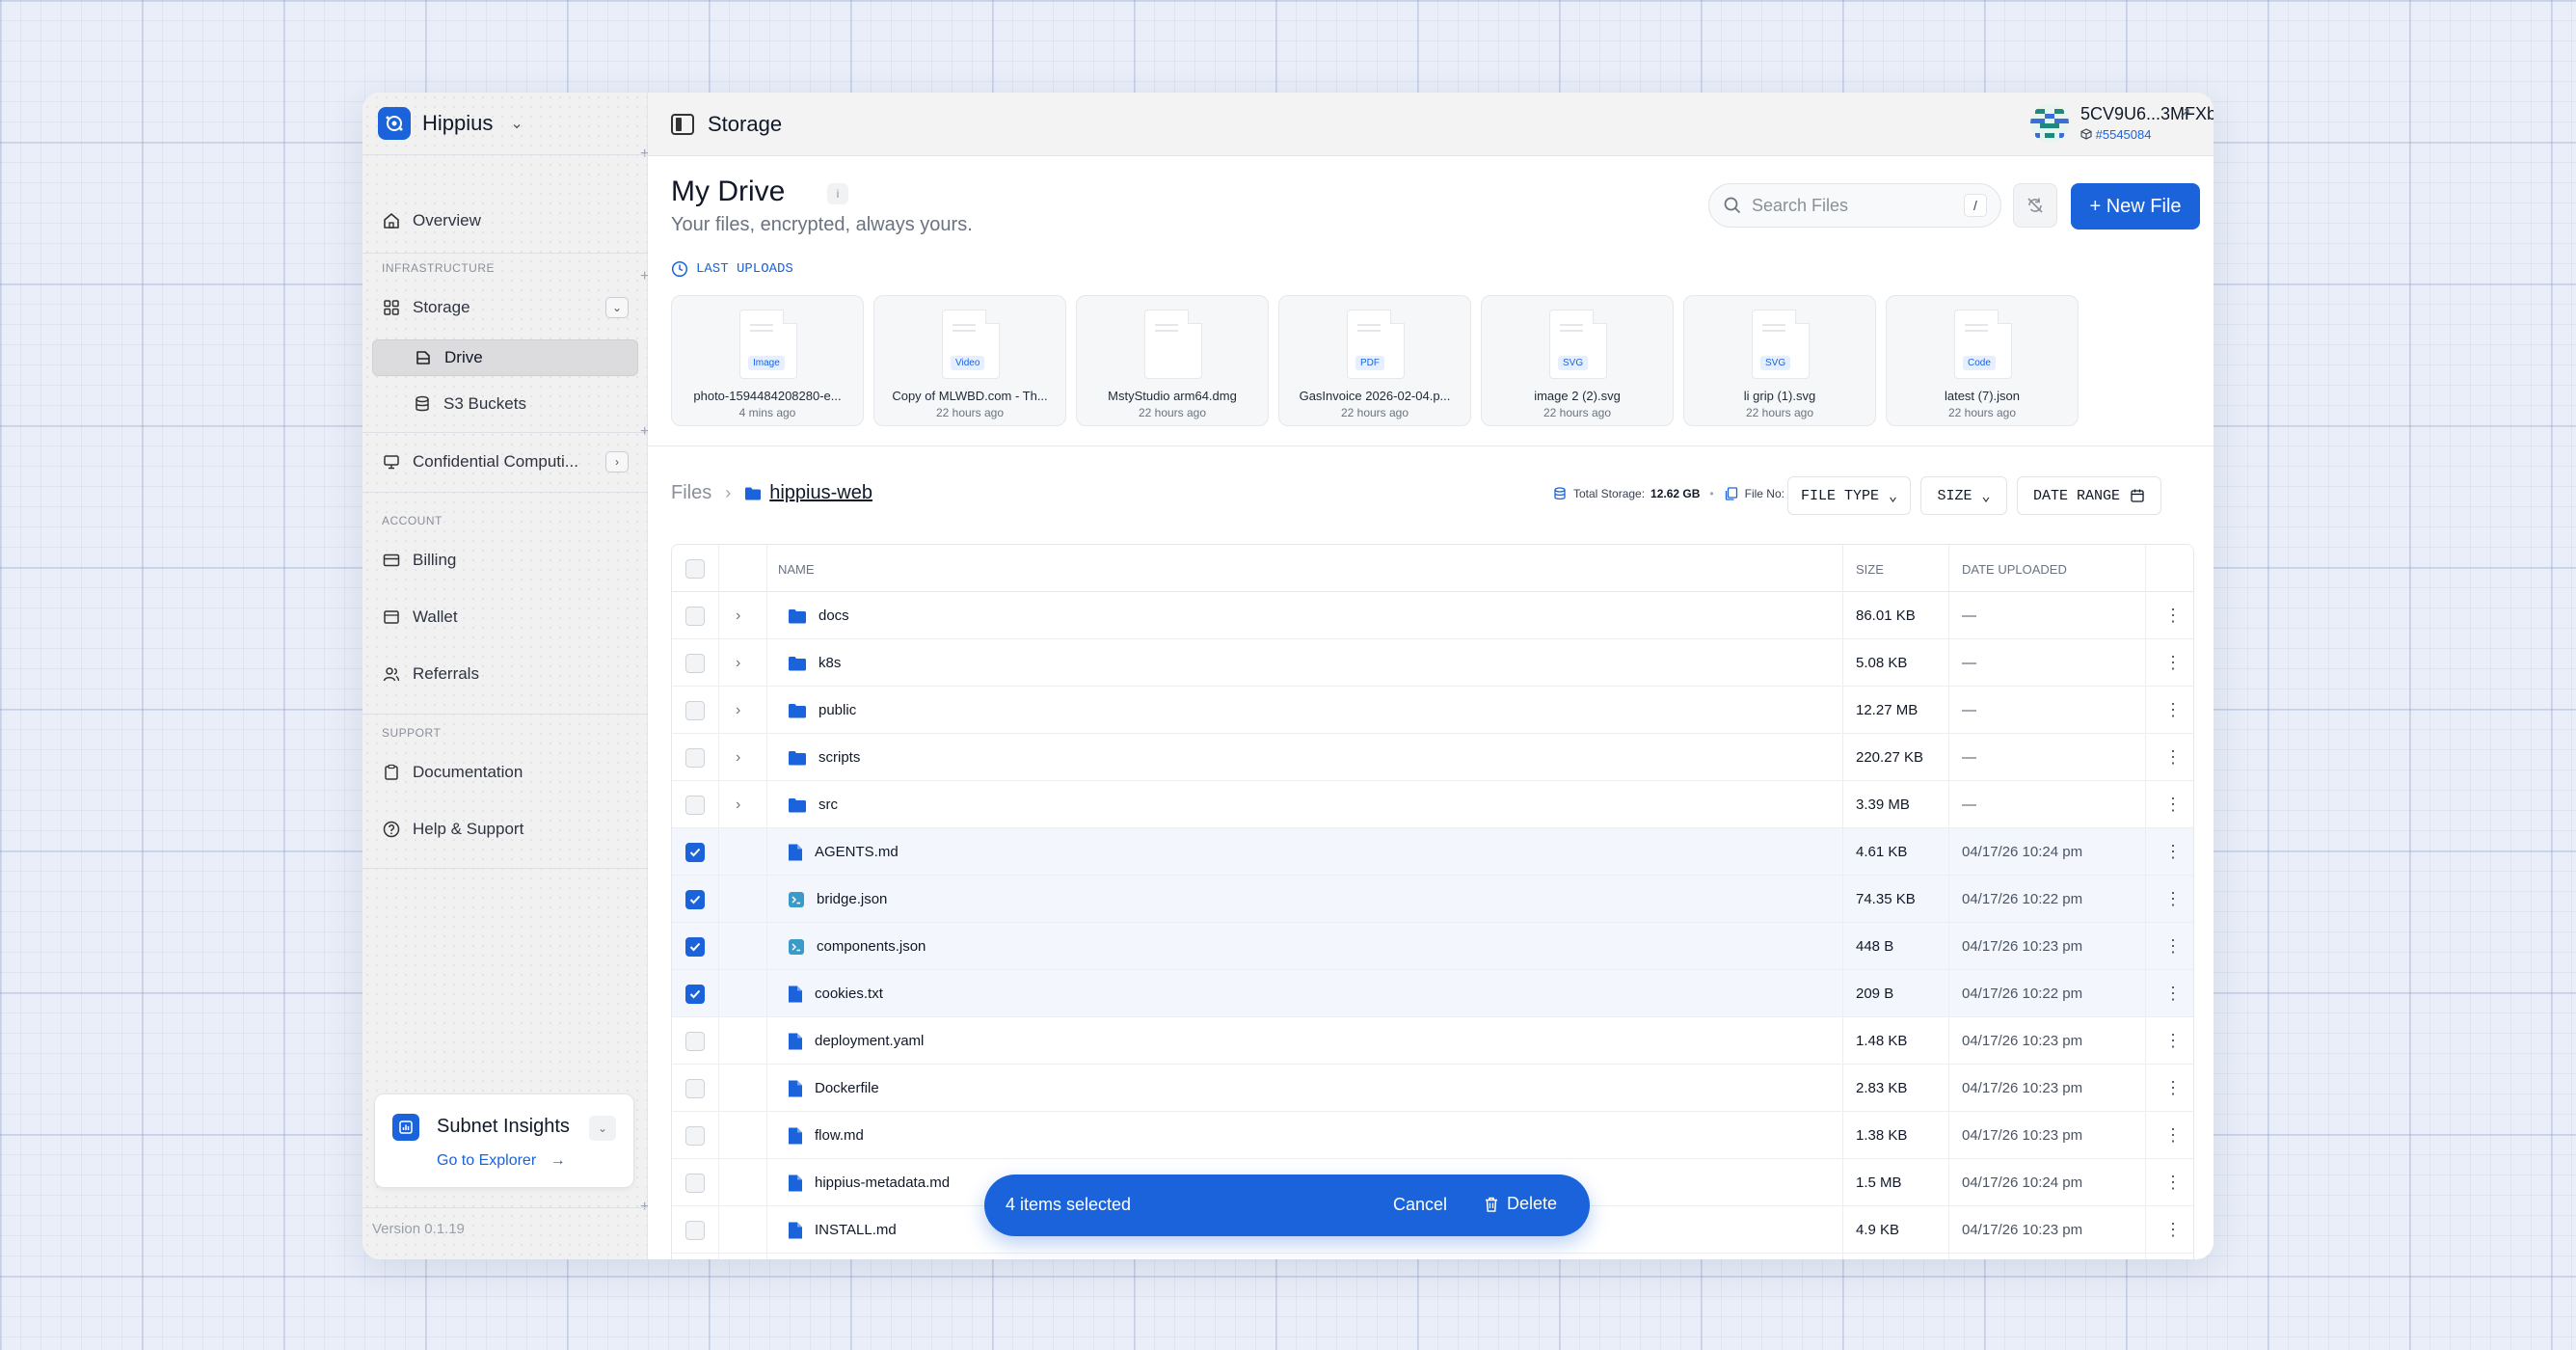  What do you see at coordinates (505, 829) in the screenshot?
I see `sidebar-item-help-support: Help & Support` at bounding box center [505, 829].